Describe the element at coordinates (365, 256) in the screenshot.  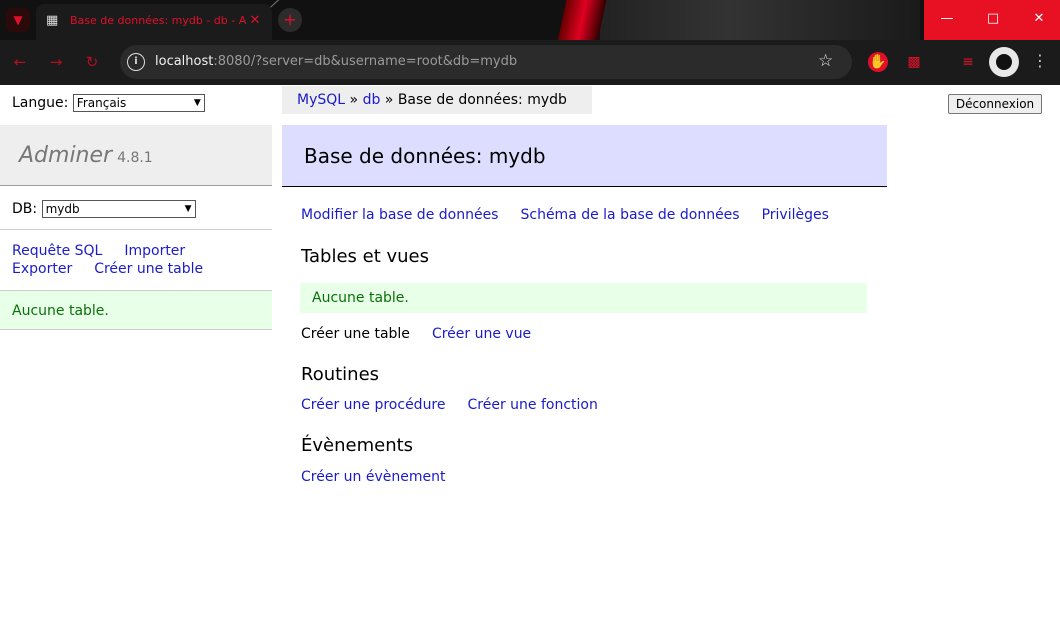
I see `tables-heading: Tables et vues` at that location.